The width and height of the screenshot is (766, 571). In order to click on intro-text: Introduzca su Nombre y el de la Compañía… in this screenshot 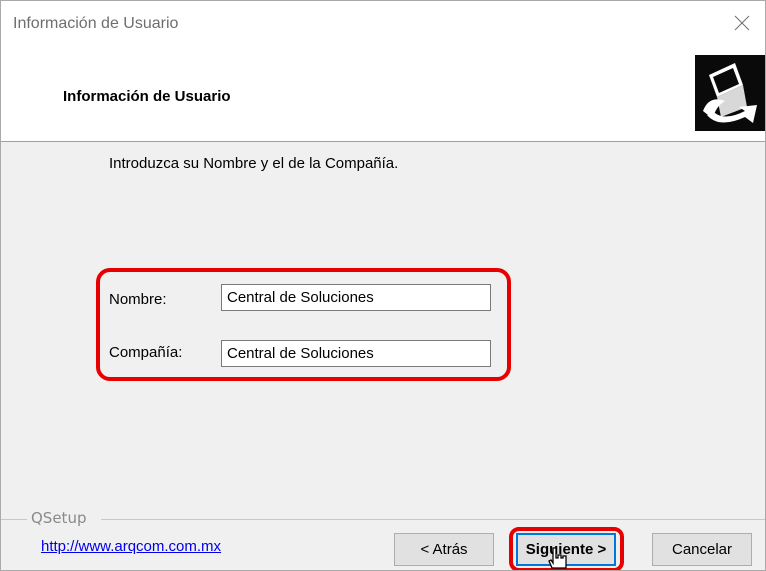, I will do `click(254, 163)`.